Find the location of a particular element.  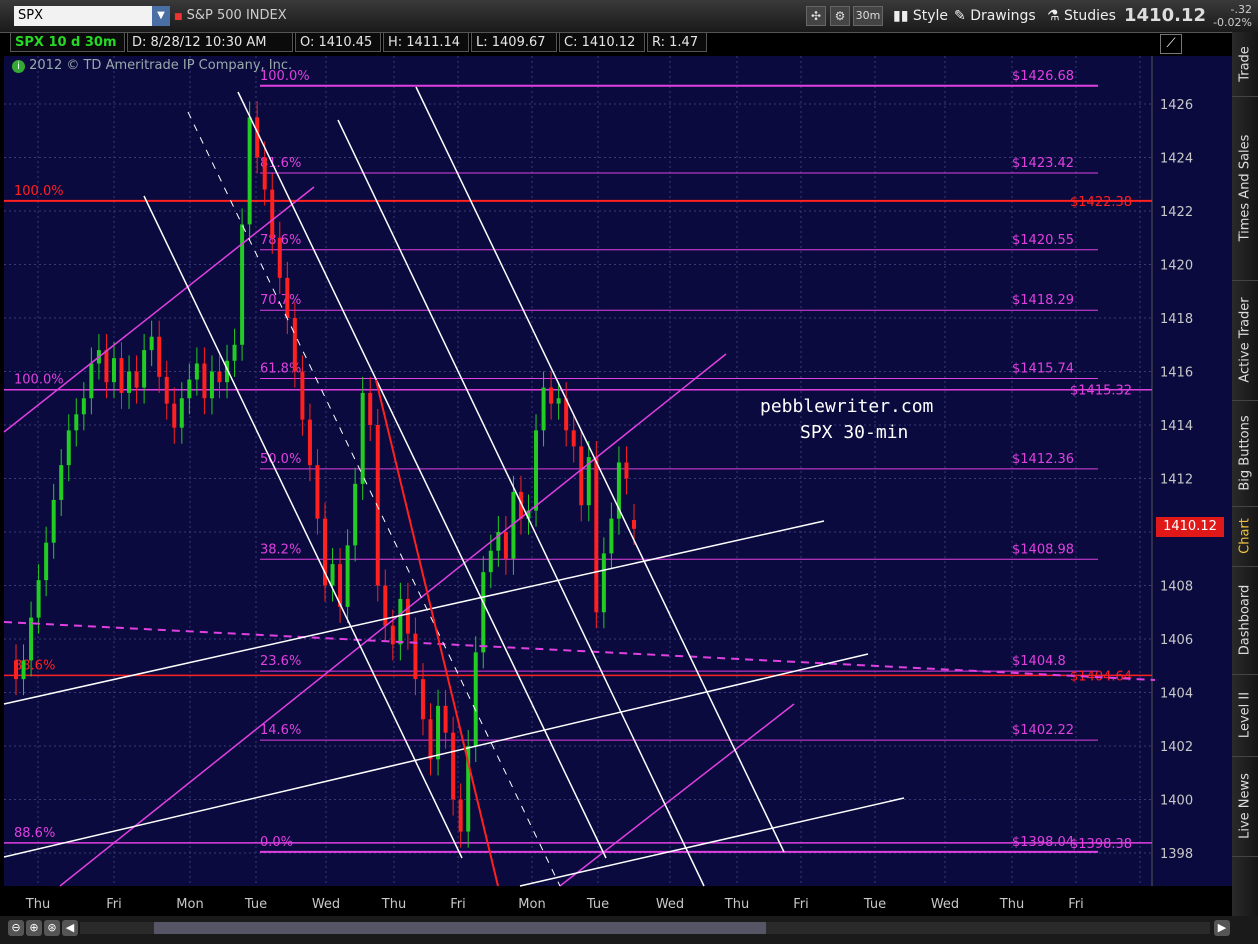

fib-price-label: $1408.98 is located at coordinates (1043, 549).